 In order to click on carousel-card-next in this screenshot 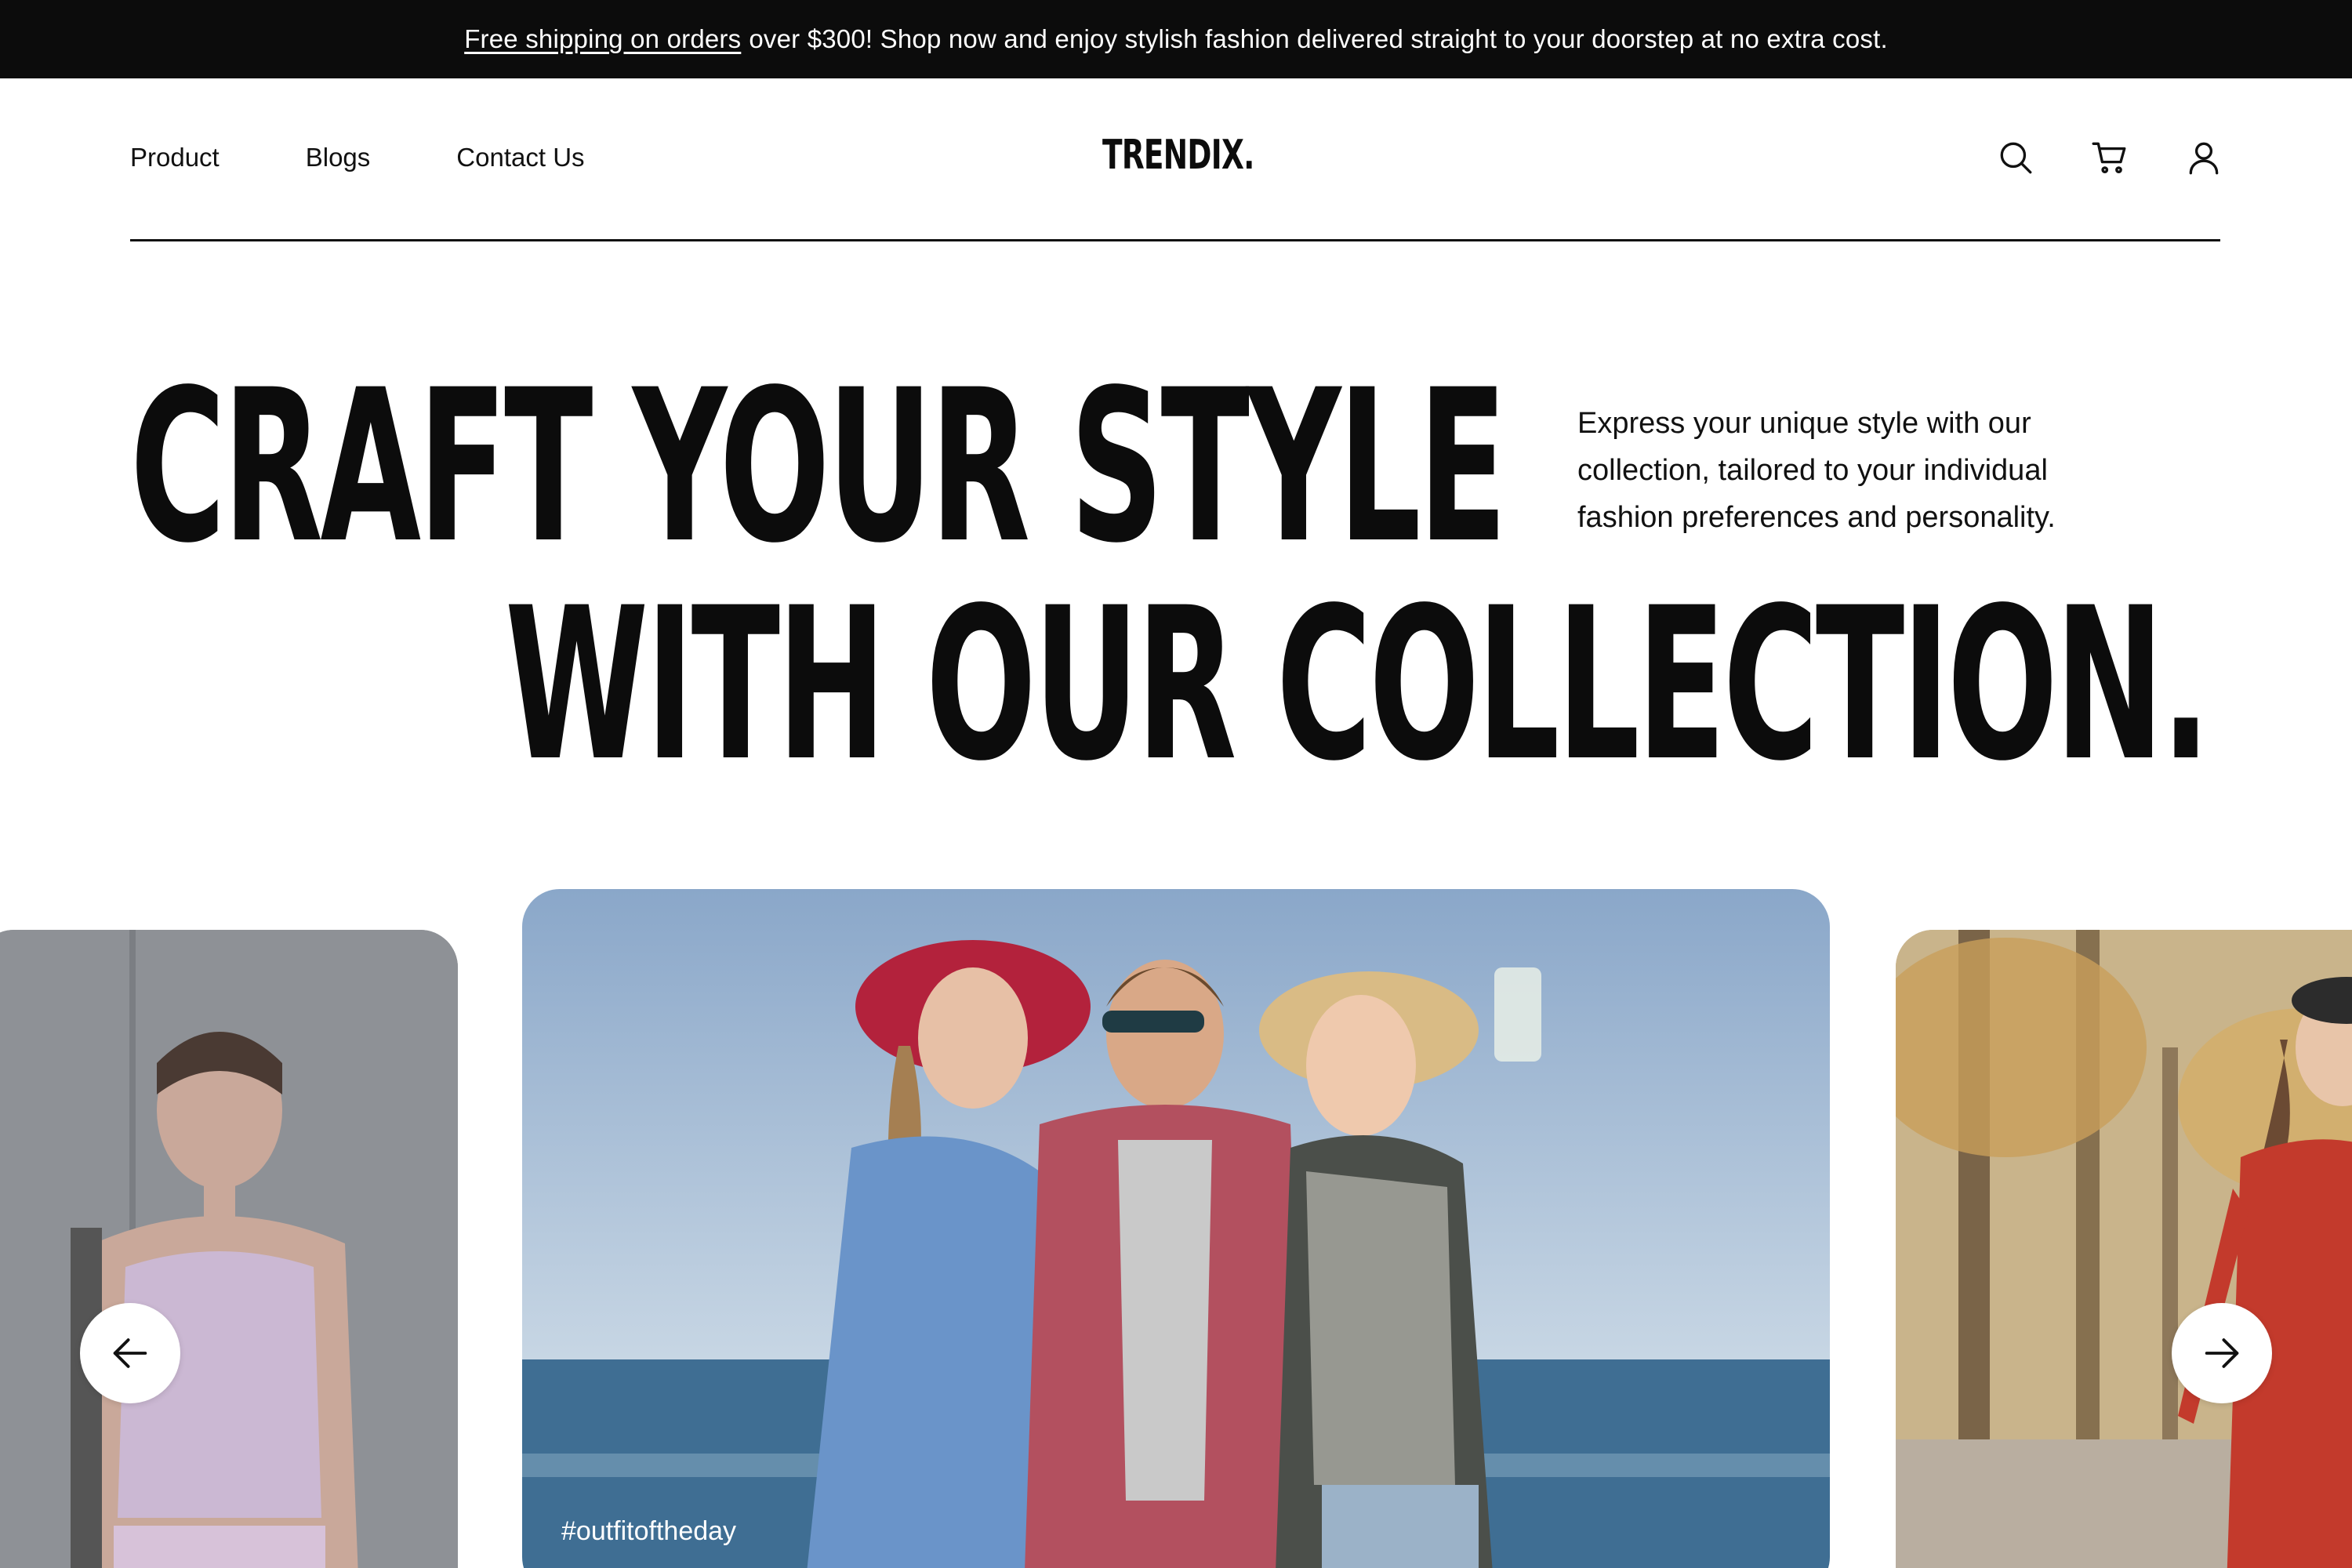, I will do `click(2124, 1249)`.